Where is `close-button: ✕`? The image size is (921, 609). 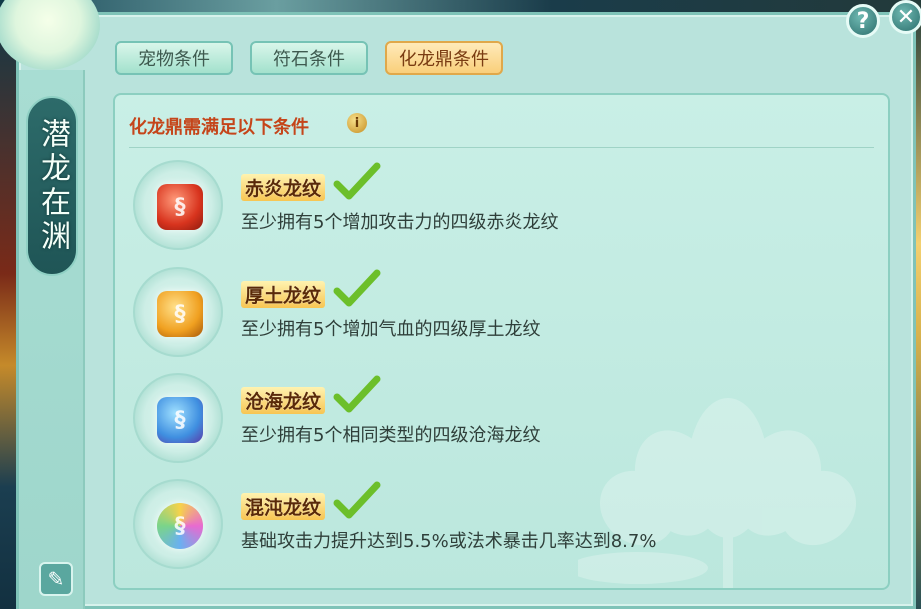 close-button: ✕ is located at coordinates (905, 17).